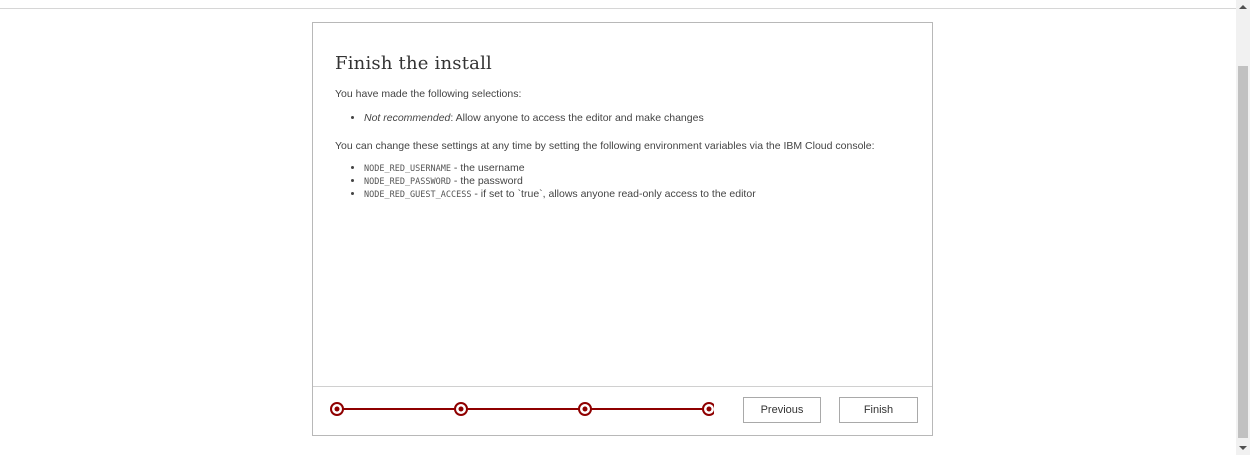 The image size is (1250, 455). Describe the element at coordinates (618, 8) in the screenshot. I see `top-divider` at that location.